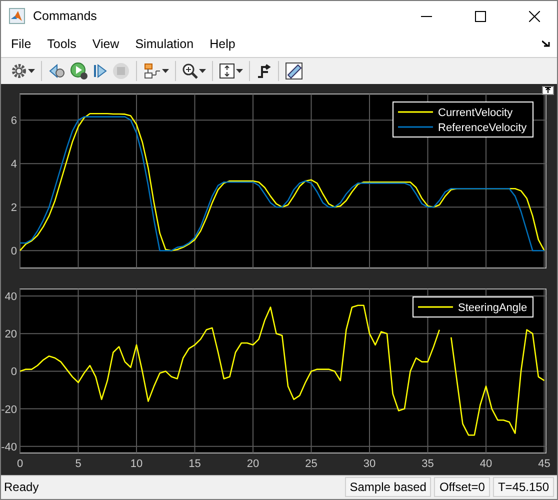 The width and height of the screenshot is (558, 500). What do you see at coordinates (523, 487) in the screenshot?
I see `status-field: T=45.150` at bounding box center [523, 487].